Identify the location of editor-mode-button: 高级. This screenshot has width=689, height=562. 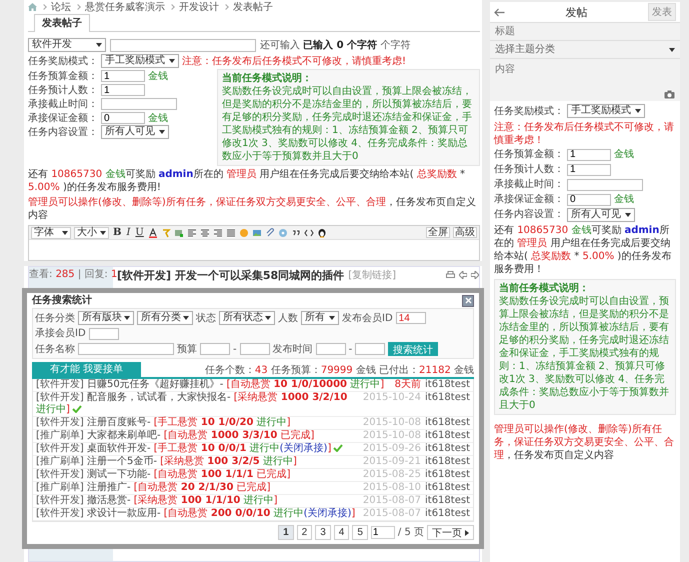
(465, 232).